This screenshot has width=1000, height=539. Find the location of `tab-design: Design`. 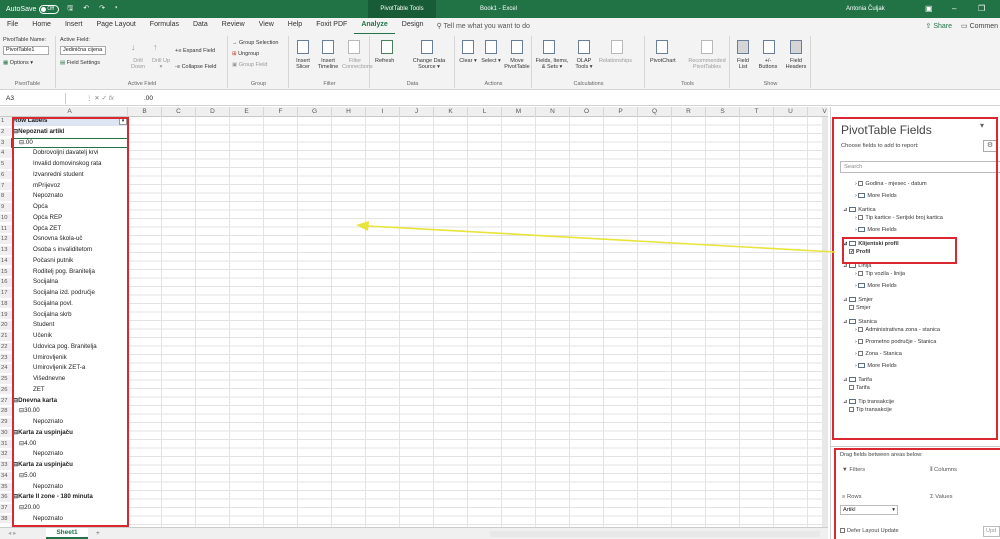

tab-design: Design is located at coordinates (413, 26).